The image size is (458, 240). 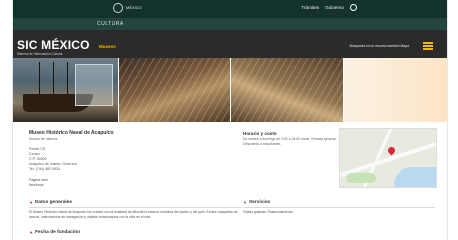 What do you see at coordinates (428, 46) in the screenshot?
I see `hamburger-menu-icon` at bounding box center [428, 46].